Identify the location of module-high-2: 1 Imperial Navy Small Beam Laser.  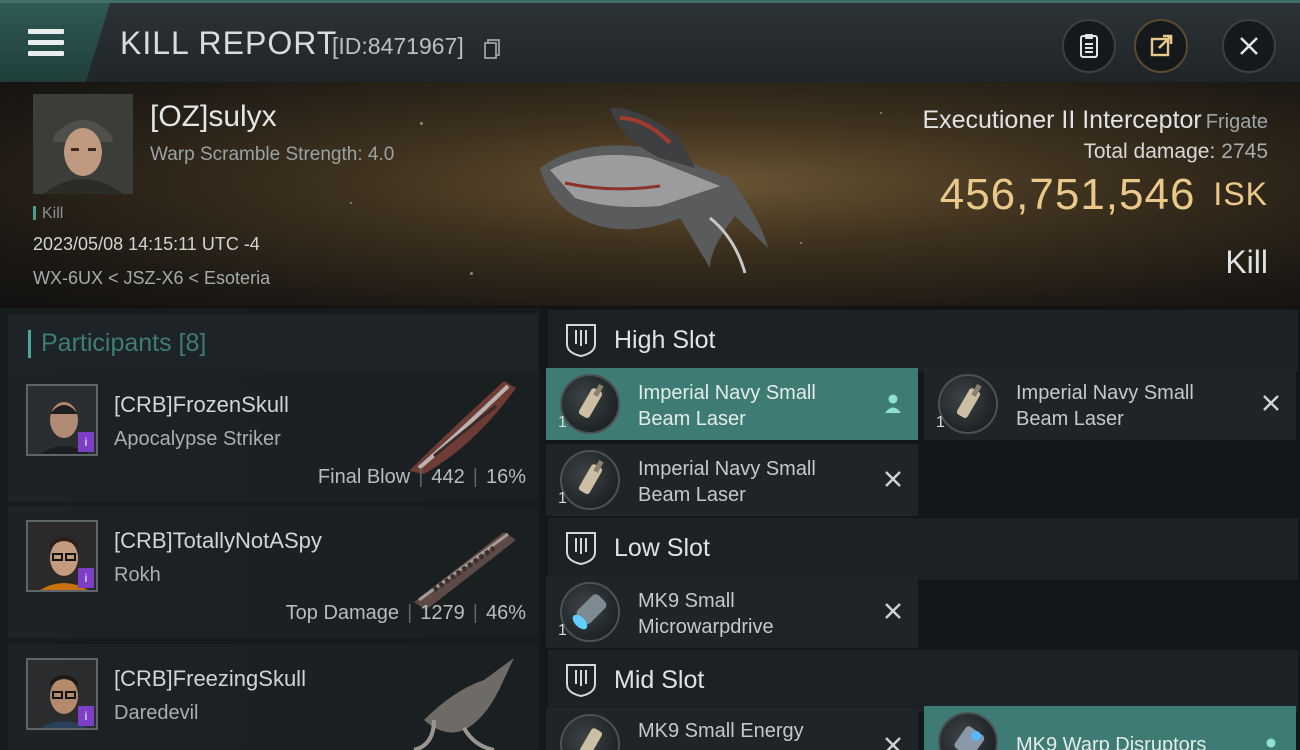
(1110, 404).